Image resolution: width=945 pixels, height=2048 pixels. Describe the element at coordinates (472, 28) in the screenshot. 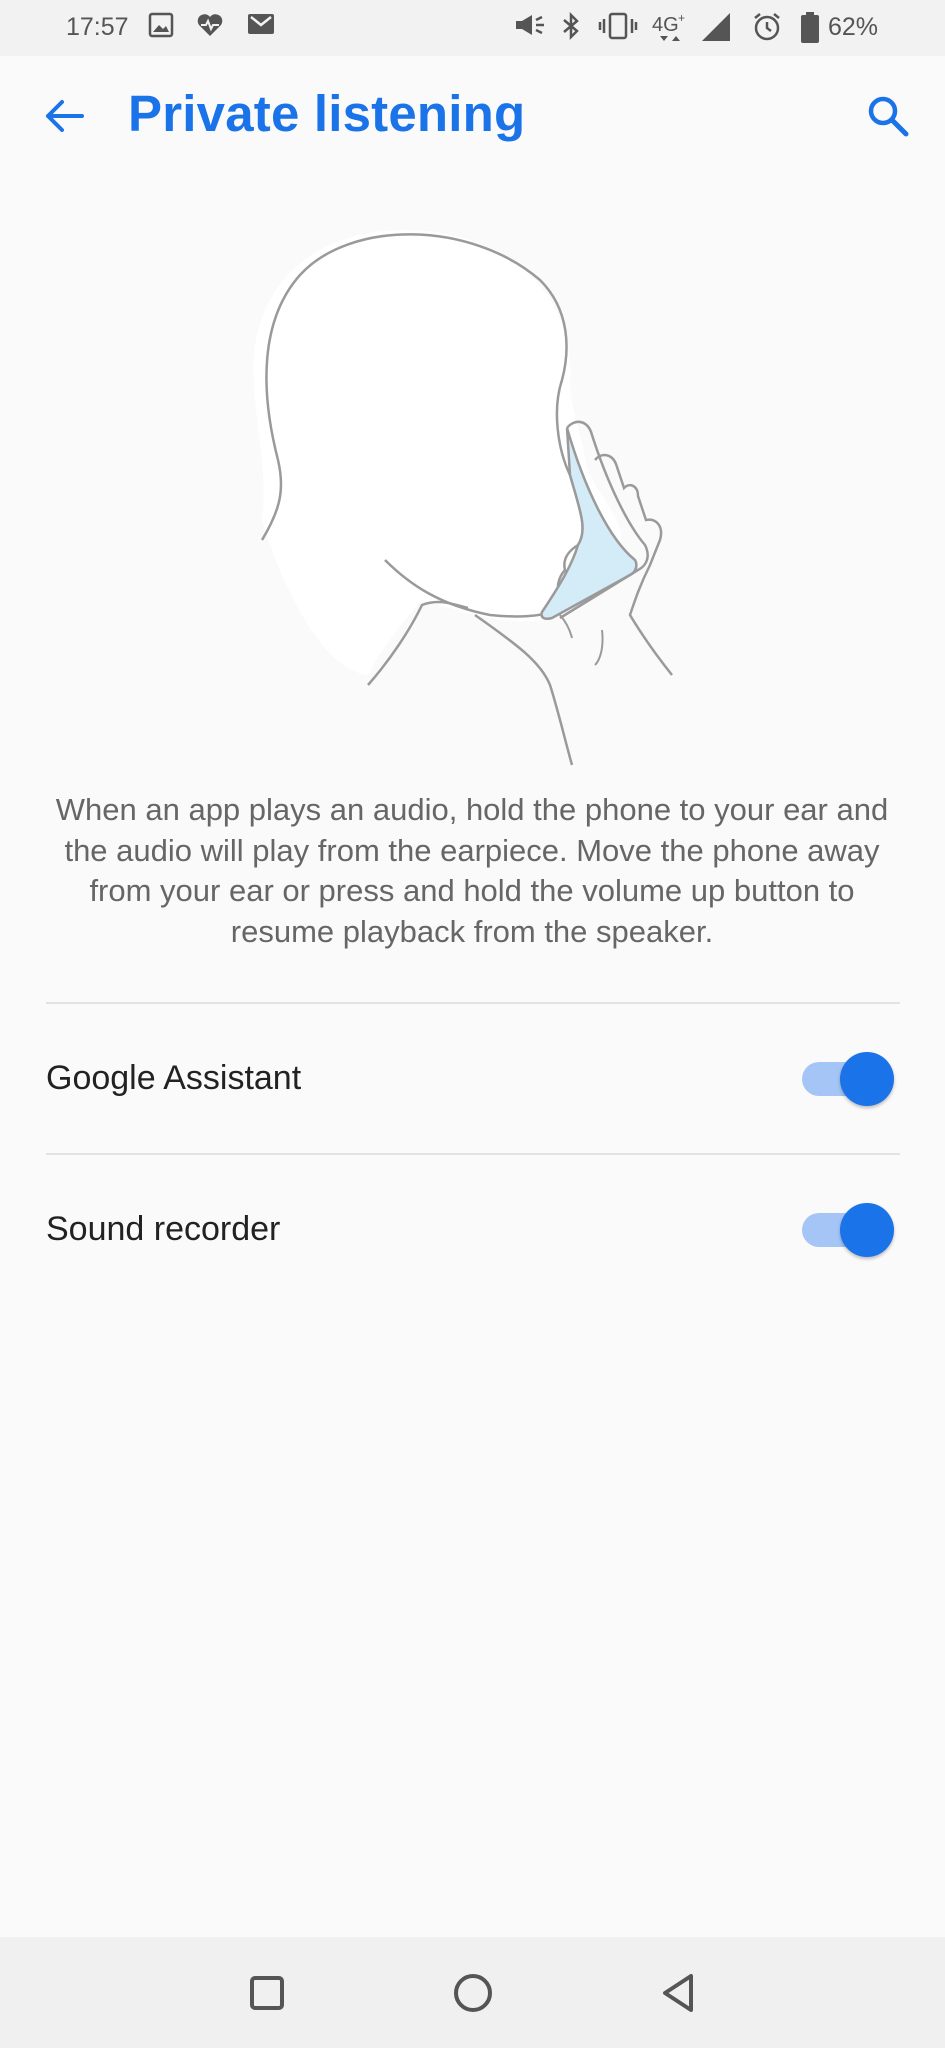

I see `status-bar: 17:57 4G + 62%` at that location.